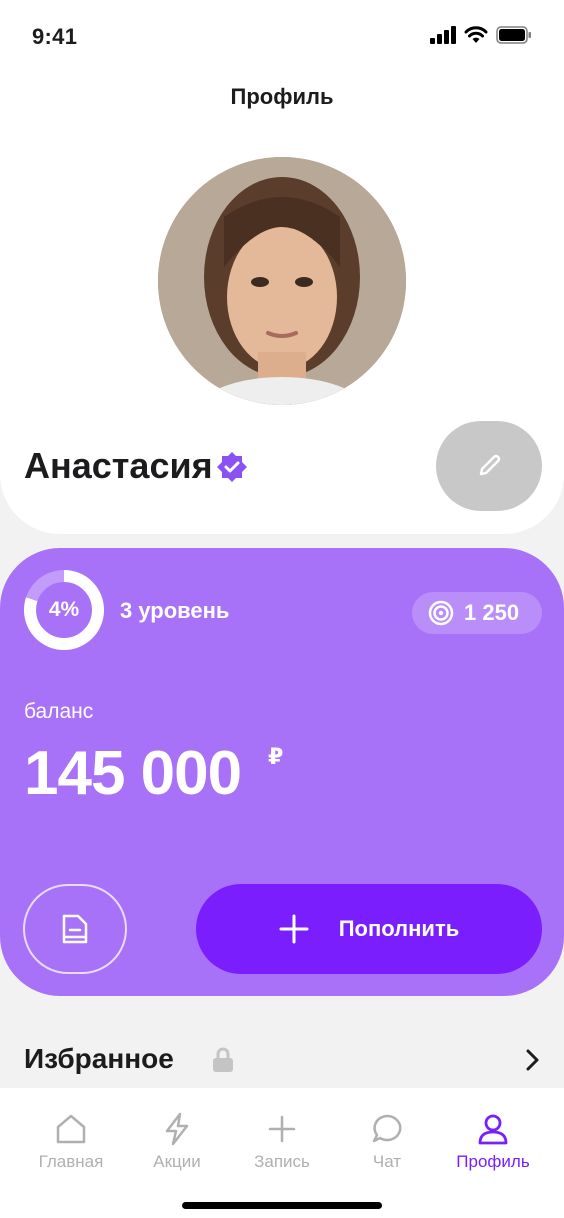 This screenshot has width=564, height=1218. What do you see at coordinates (133, 773) in the screenshot?
I see `balance-amount: 145 000` at bounding box center [133, 773].